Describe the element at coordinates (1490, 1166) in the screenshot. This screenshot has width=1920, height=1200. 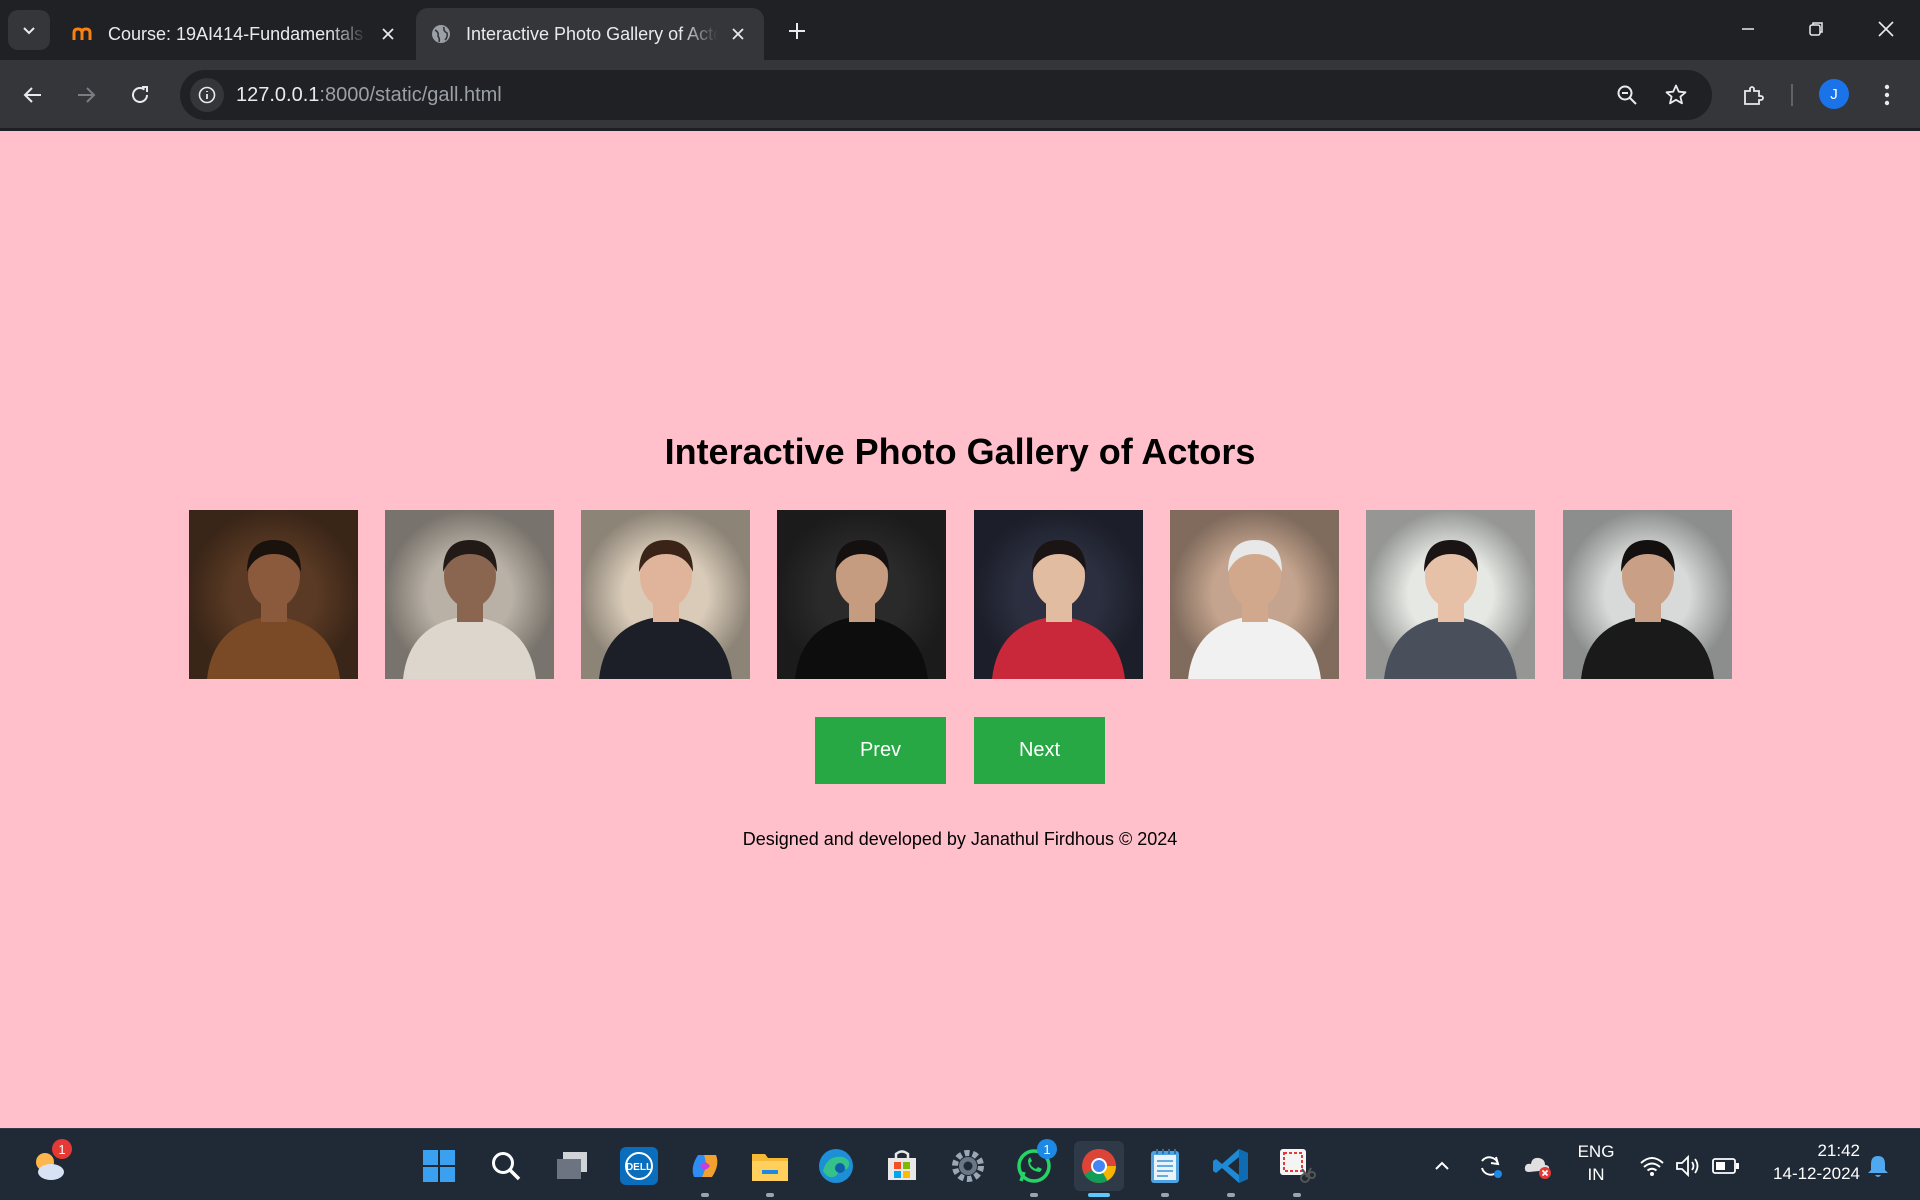
I see `sync-icon` at that location.